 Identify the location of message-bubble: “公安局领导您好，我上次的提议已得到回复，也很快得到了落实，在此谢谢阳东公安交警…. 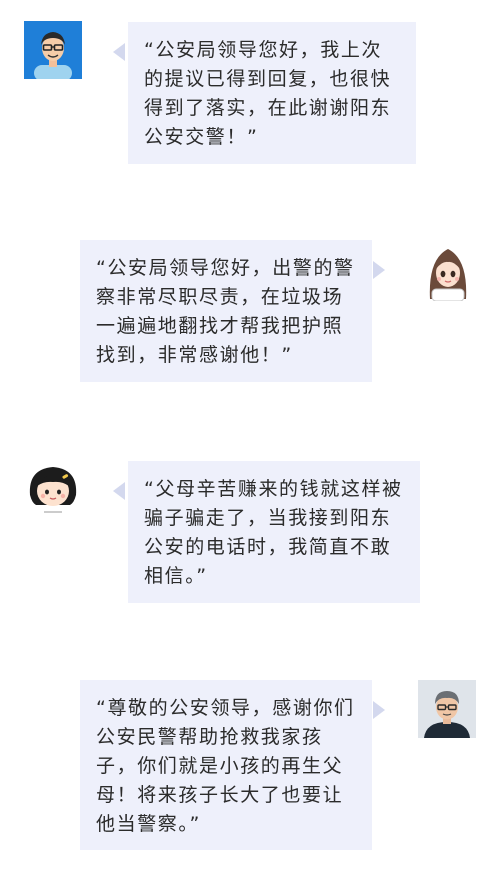
(272, 93).